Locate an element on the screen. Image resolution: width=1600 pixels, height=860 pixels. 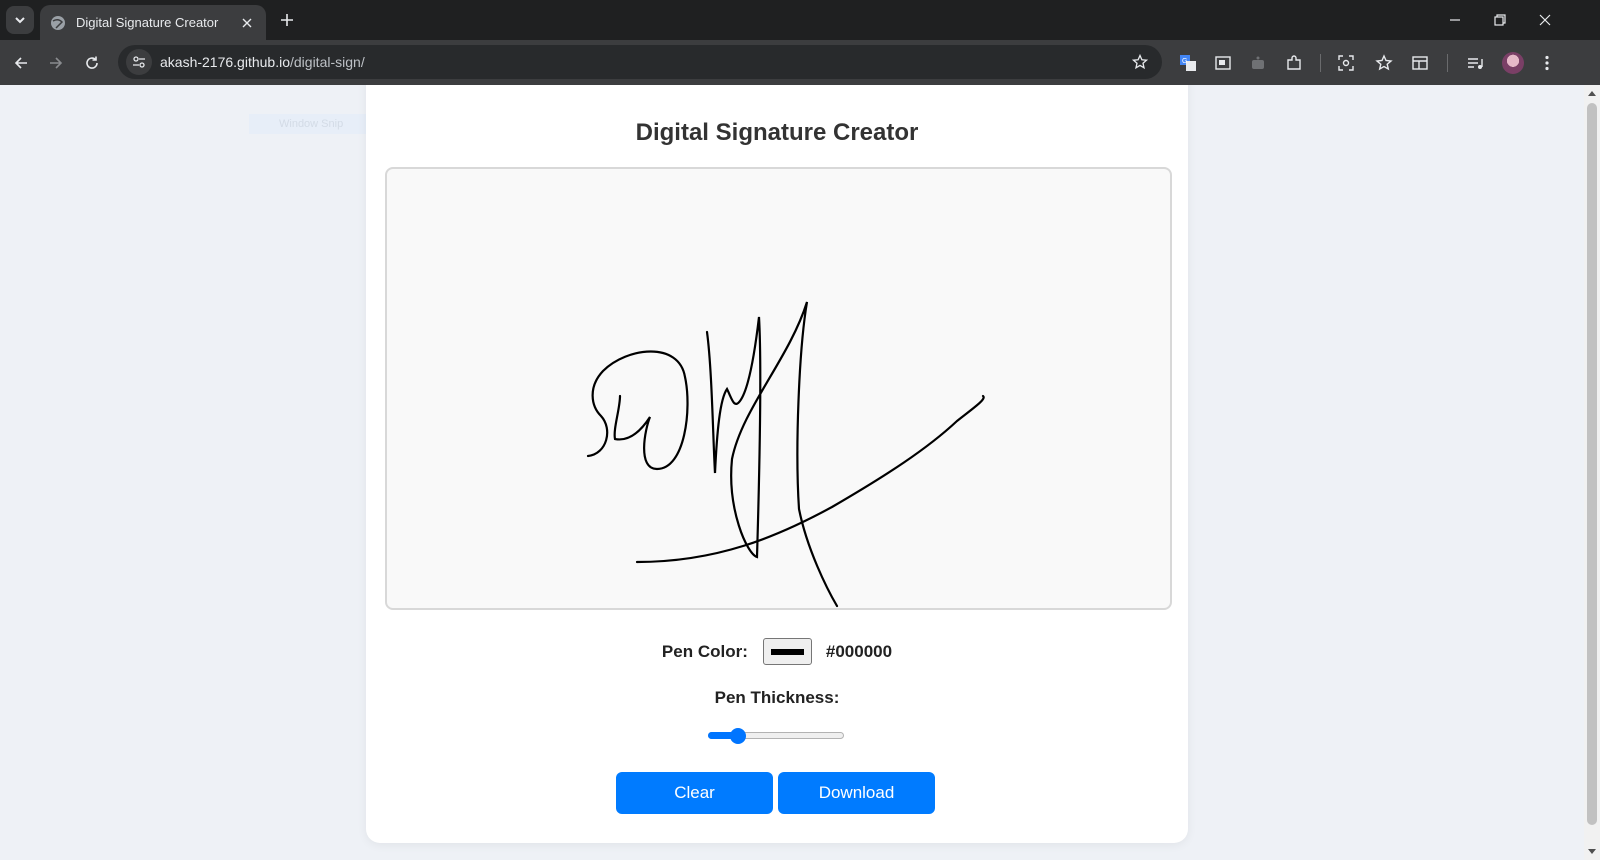
clear-button: Clear is located at coordinates (694, 793).